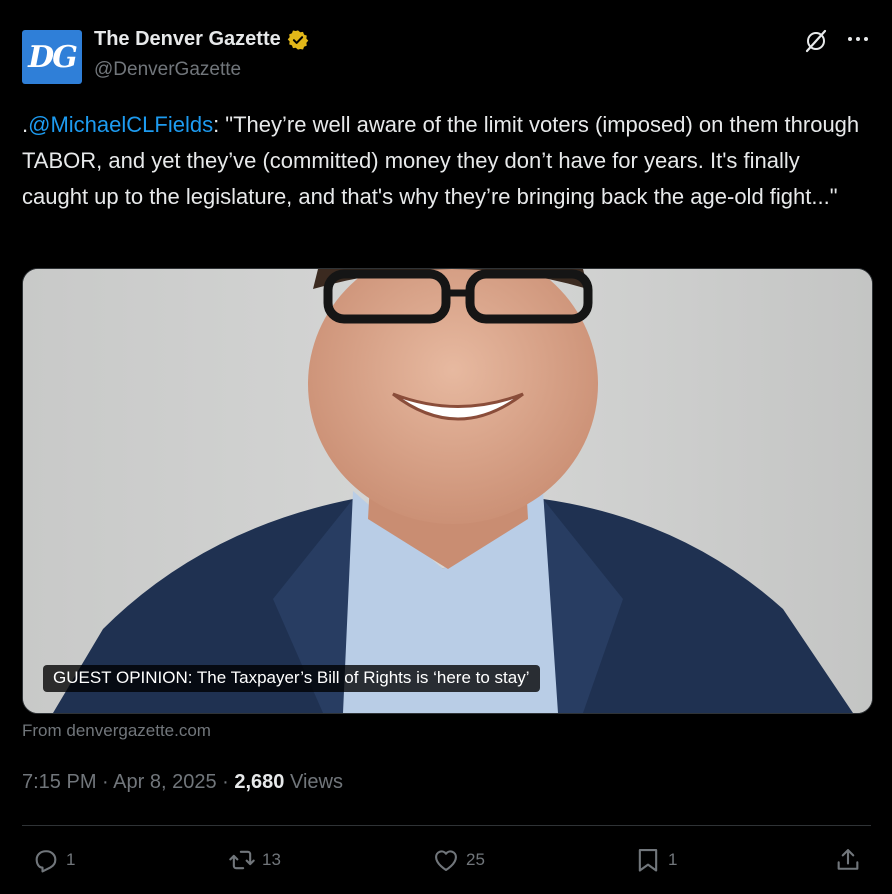  I want to click on bookmark-icon, so click(648, 860).